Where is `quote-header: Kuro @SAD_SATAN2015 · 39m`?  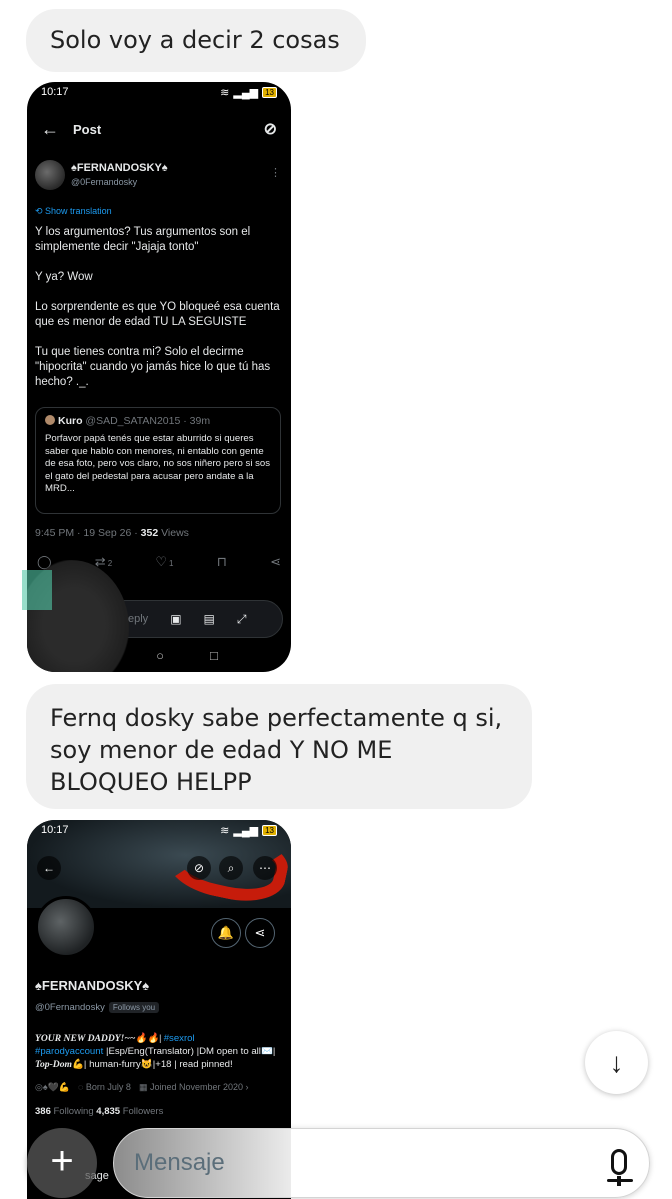
quote-header: Kuro @SAD_SATAN2015 · 39m is located at coordinates (158, 421).